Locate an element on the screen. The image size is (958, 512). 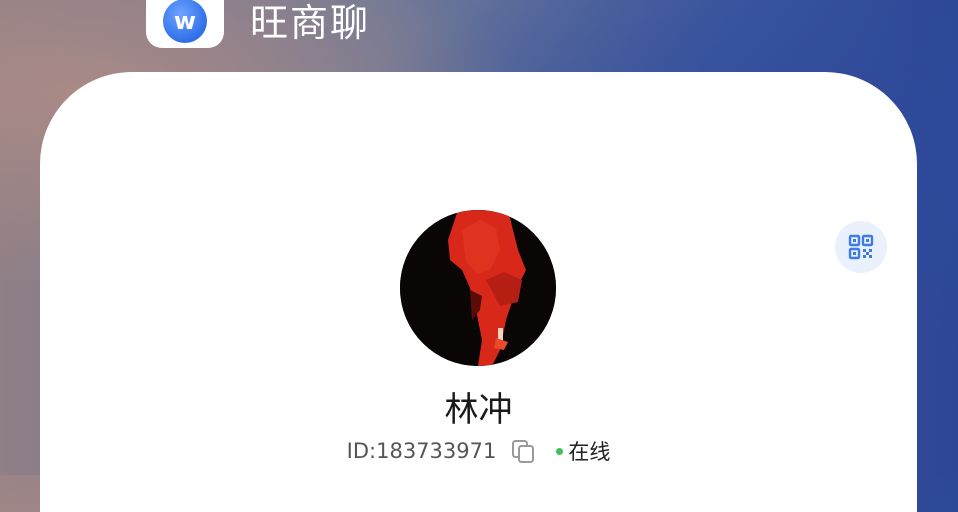
app-logo-icon: w is located at coordinates (185, 24).